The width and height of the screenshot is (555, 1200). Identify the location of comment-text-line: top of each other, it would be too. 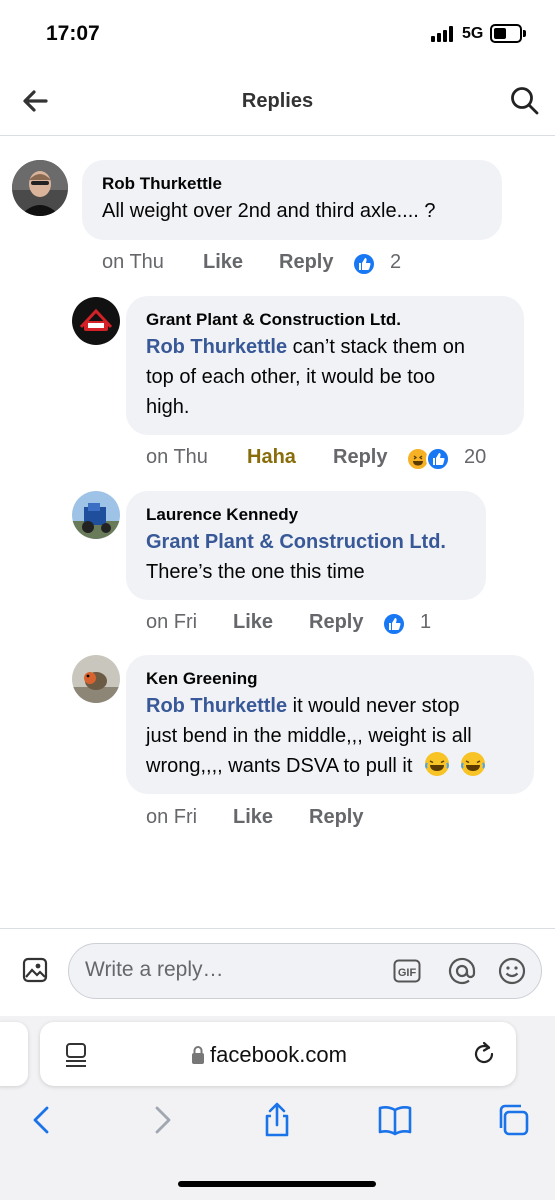
(291, 377).